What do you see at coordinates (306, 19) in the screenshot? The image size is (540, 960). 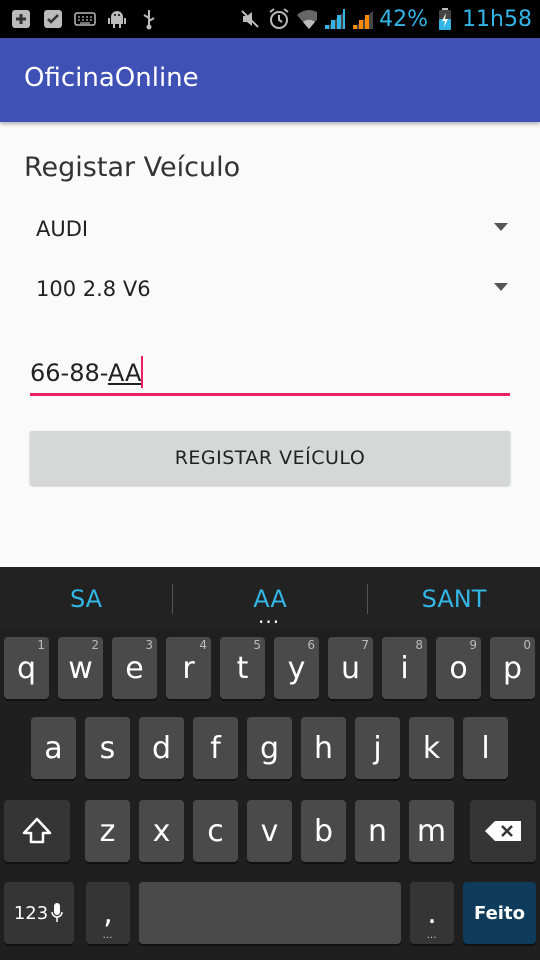 I see `wifi-icon` at bounding box center [306, 19].